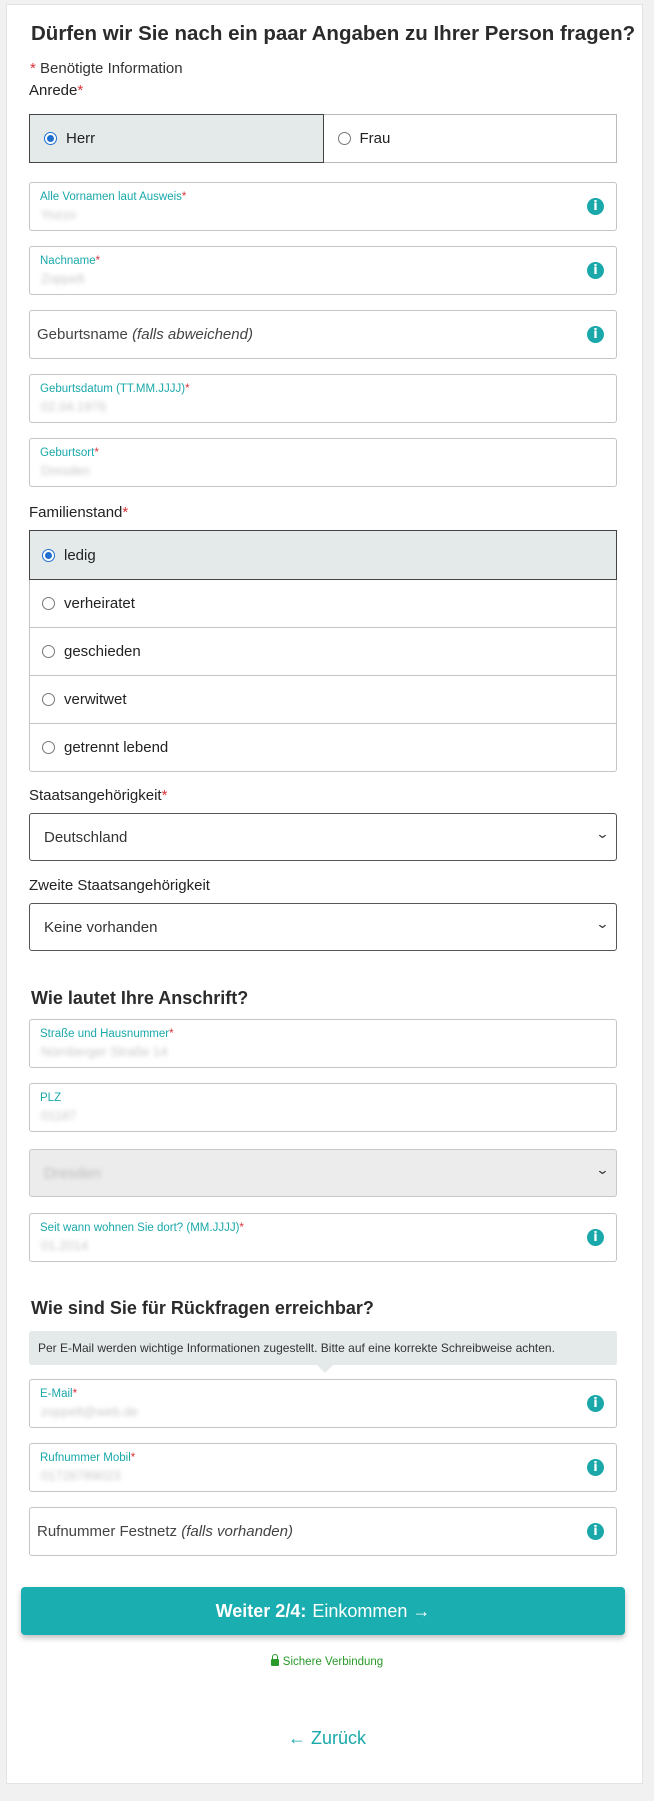 The height and width of the screenshot is (1801, 654). Describe the element at coordinates (327, 1661) in the screenshot. I see `secure-connection: Sichere Verbindung` at that location.